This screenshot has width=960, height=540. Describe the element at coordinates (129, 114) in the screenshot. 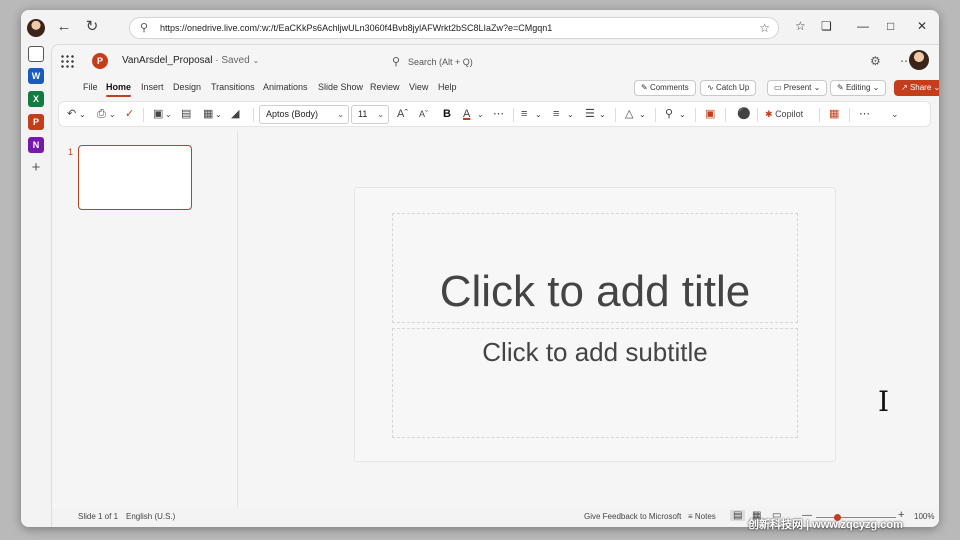

I see `format-painter-icon: ✓` at that location.